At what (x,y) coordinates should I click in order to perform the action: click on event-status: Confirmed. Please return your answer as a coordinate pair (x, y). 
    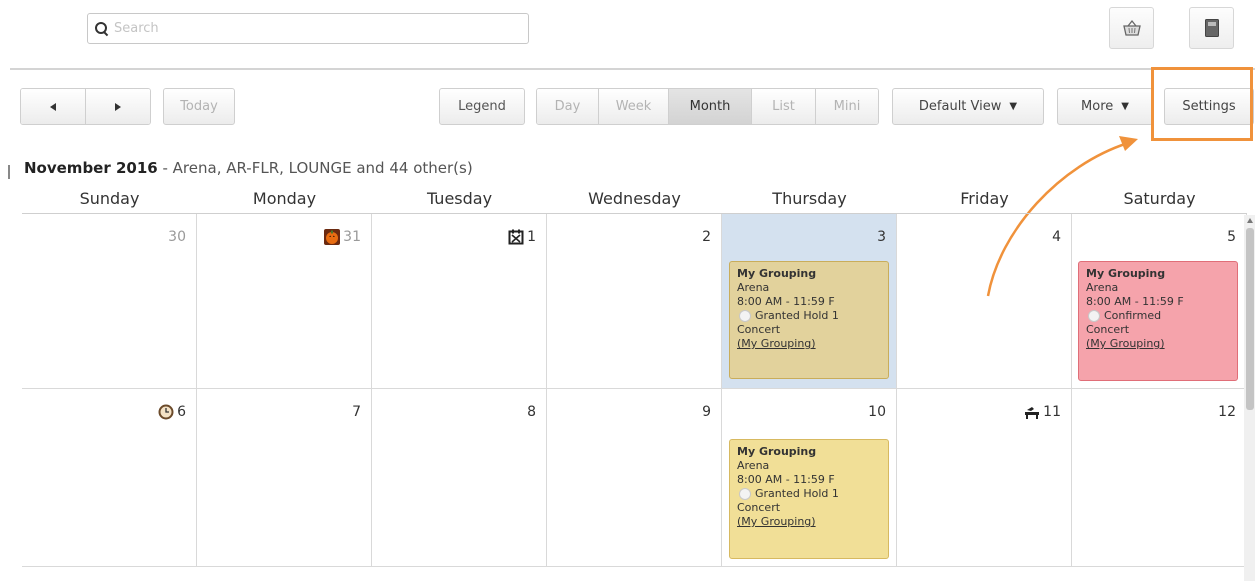
    Looking at the image, I should click on (1158, 316).